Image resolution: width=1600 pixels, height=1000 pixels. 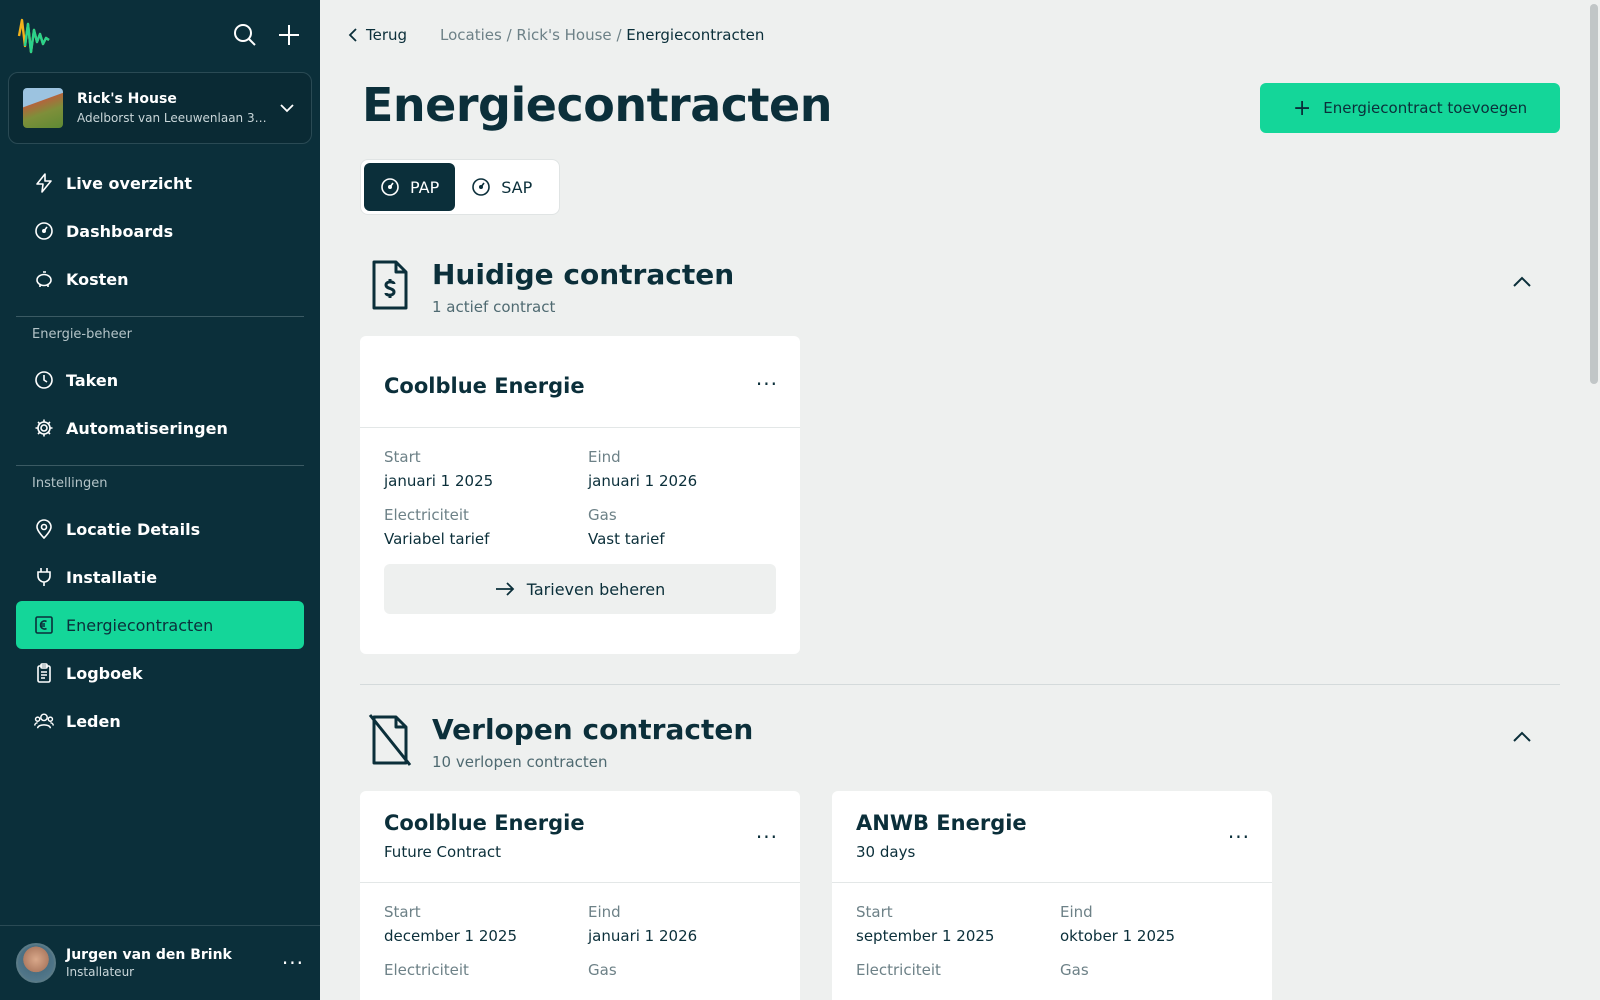 I want to click on meter-tabs: PAP SAP, so click(x=460, y=187).